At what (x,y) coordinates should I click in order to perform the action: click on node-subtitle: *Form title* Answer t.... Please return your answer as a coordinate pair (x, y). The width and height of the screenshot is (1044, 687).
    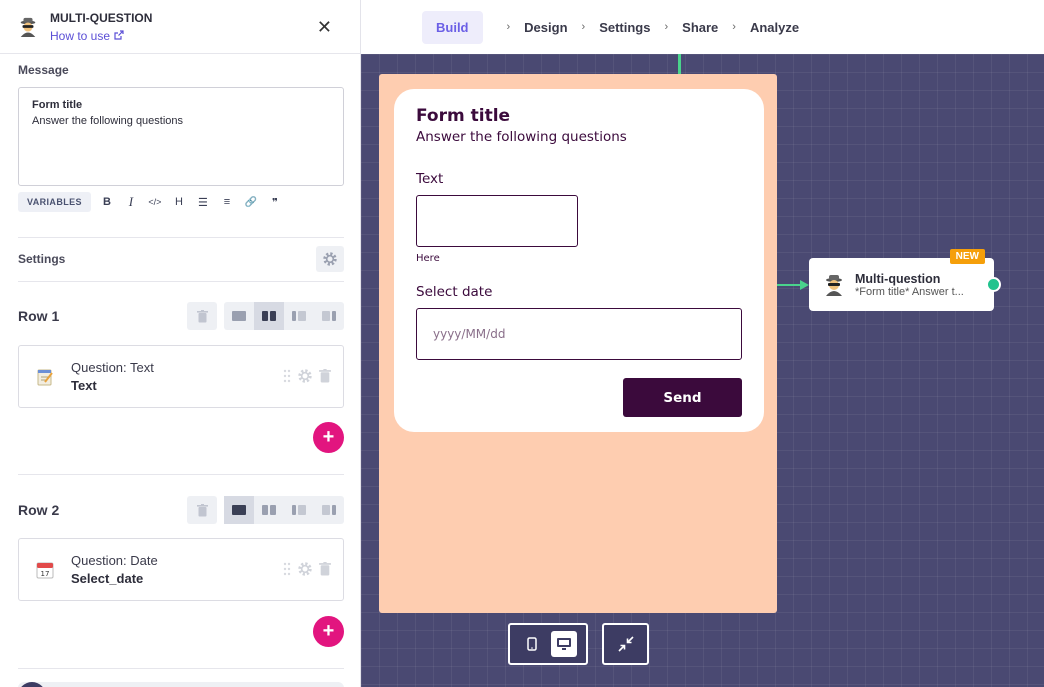
    Looking at the image, I should click on (909, 291).